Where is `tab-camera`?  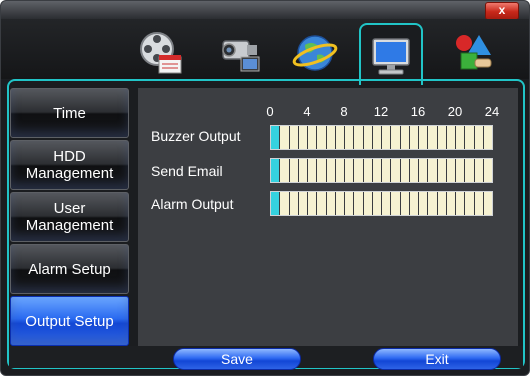 tab-camera is located at coordinates (241, 53).